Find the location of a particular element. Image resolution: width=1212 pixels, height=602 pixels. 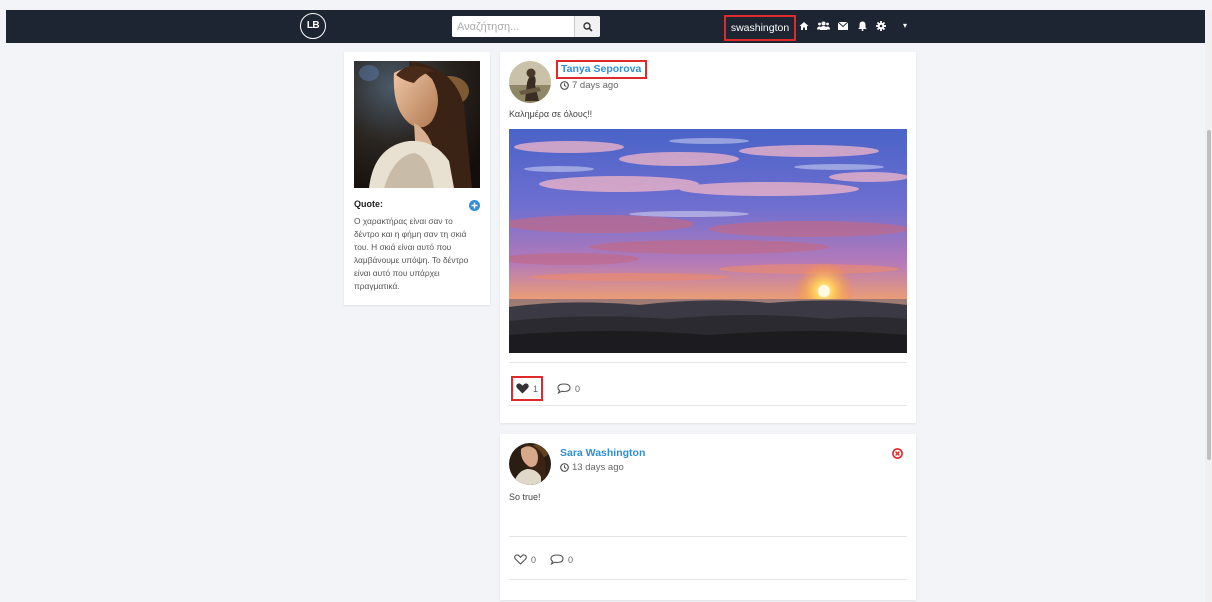

post-image is located at coordinates (708, 241).